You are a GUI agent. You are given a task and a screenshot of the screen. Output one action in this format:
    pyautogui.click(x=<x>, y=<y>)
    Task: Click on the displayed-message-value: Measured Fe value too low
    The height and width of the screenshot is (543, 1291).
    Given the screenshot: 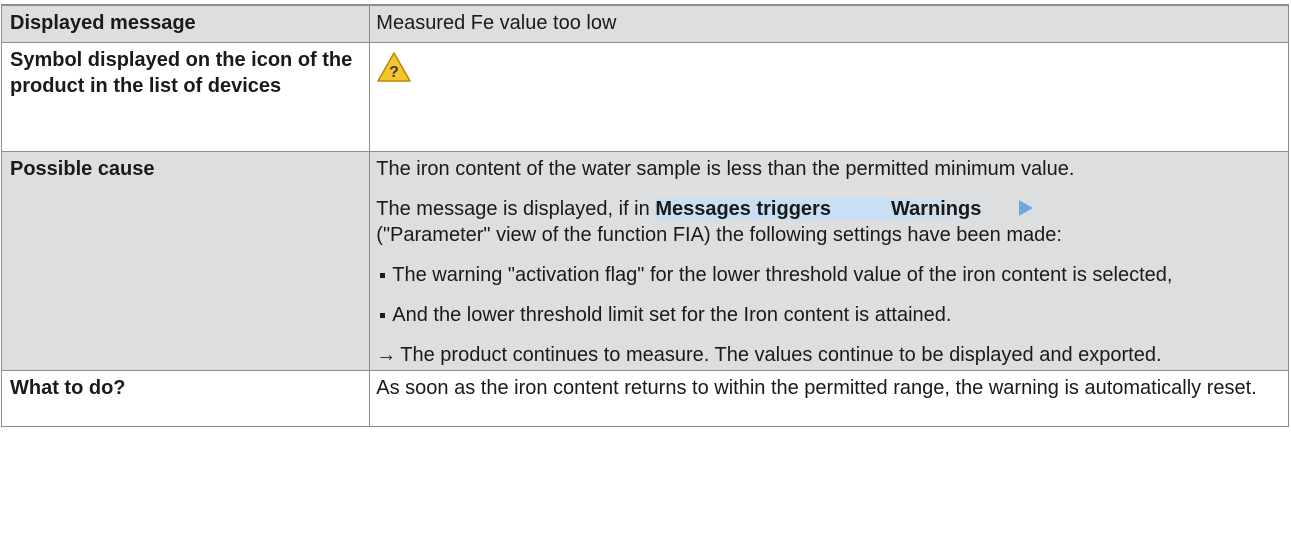 What is the action you would take?
    pyautogui.click(x=829, y=23)
    